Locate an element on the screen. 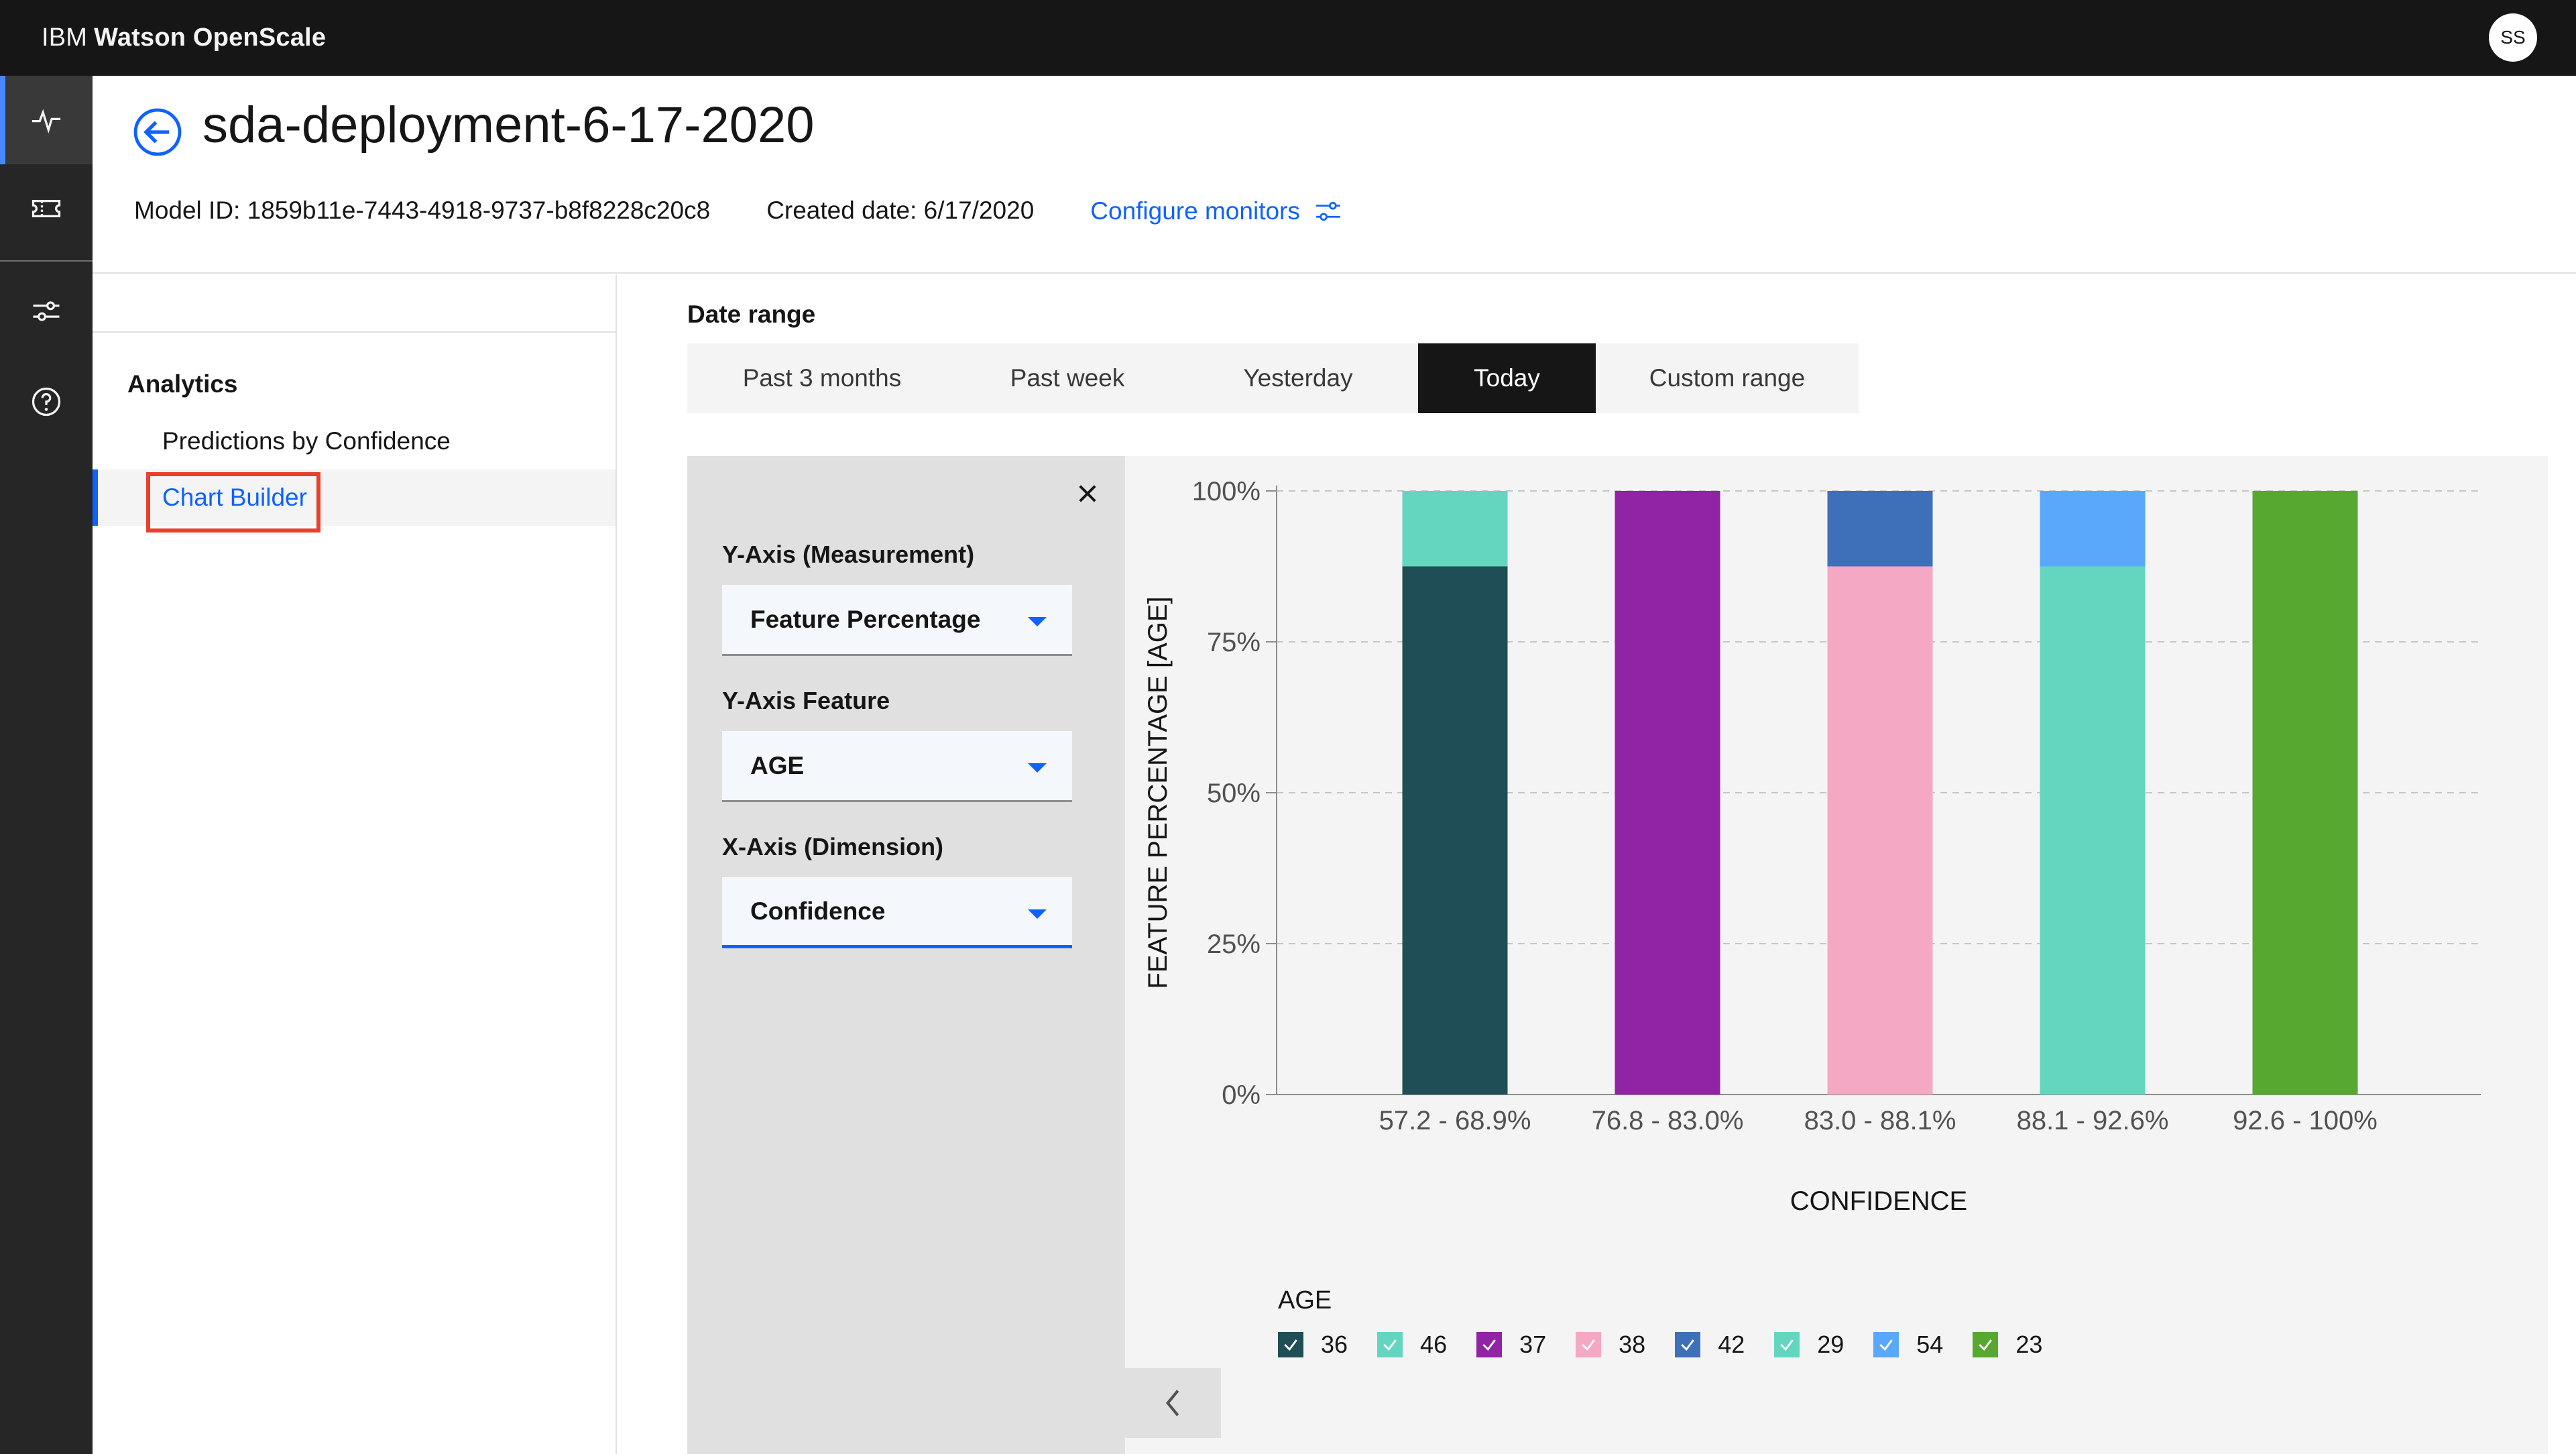 The height and width of the screenshot is (1454, 2576). user-avatar: SS is located at coordinates (2513, 37).